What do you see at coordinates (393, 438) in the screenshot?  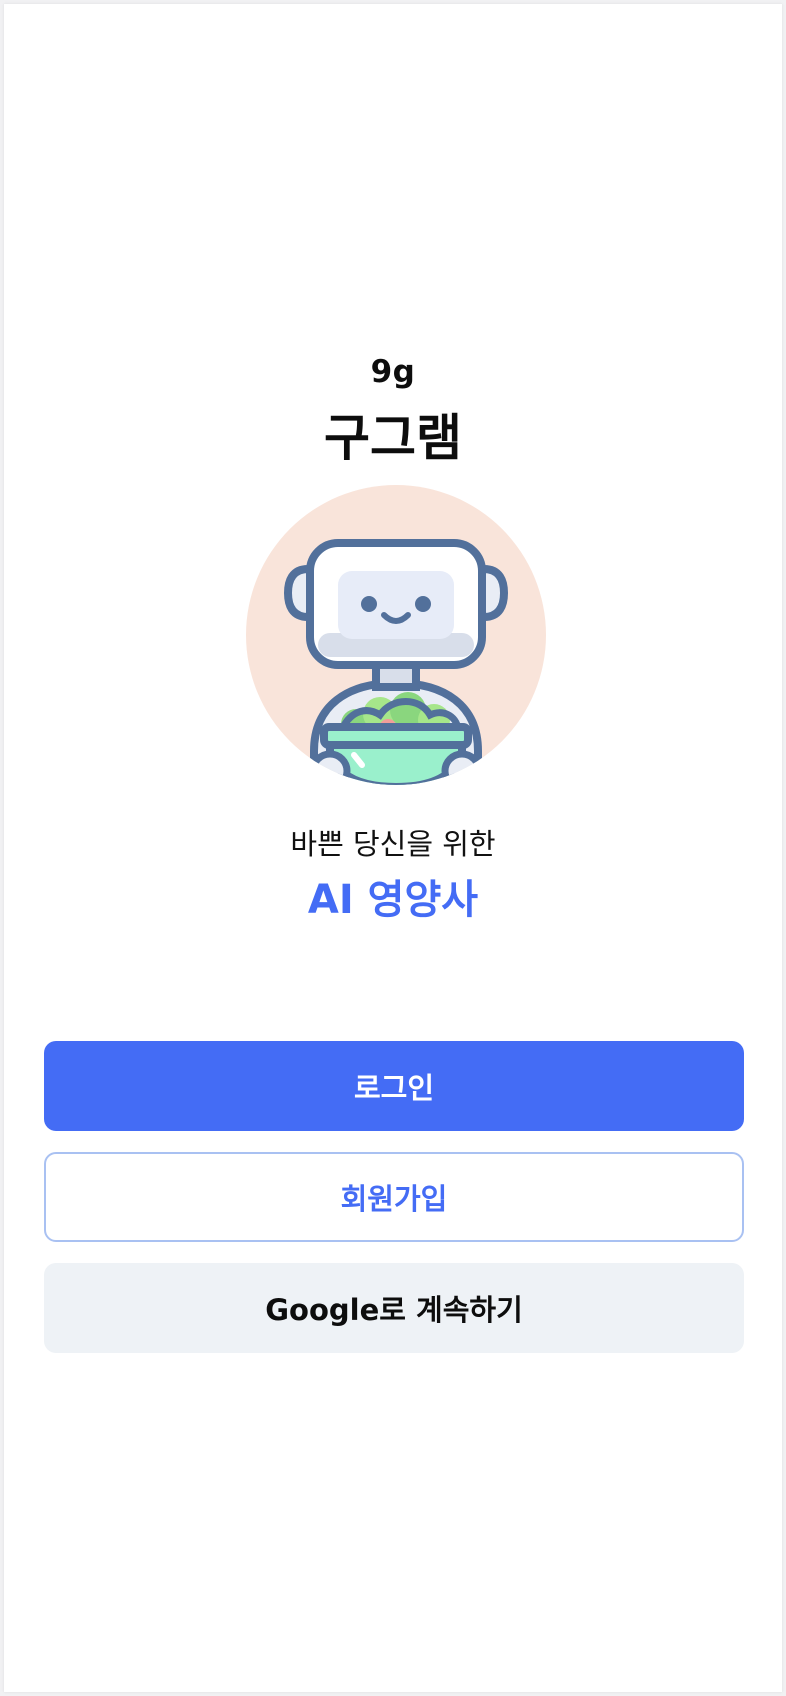 I see `app-name: 구그램` at bounding box center [393, 438].